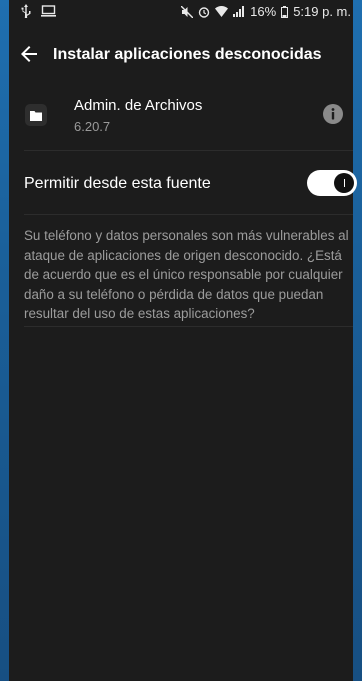 Image resolution: width=362 pixels, height=681 pixels. I want to click on allow-from-source-toggle, so click(332, 183).